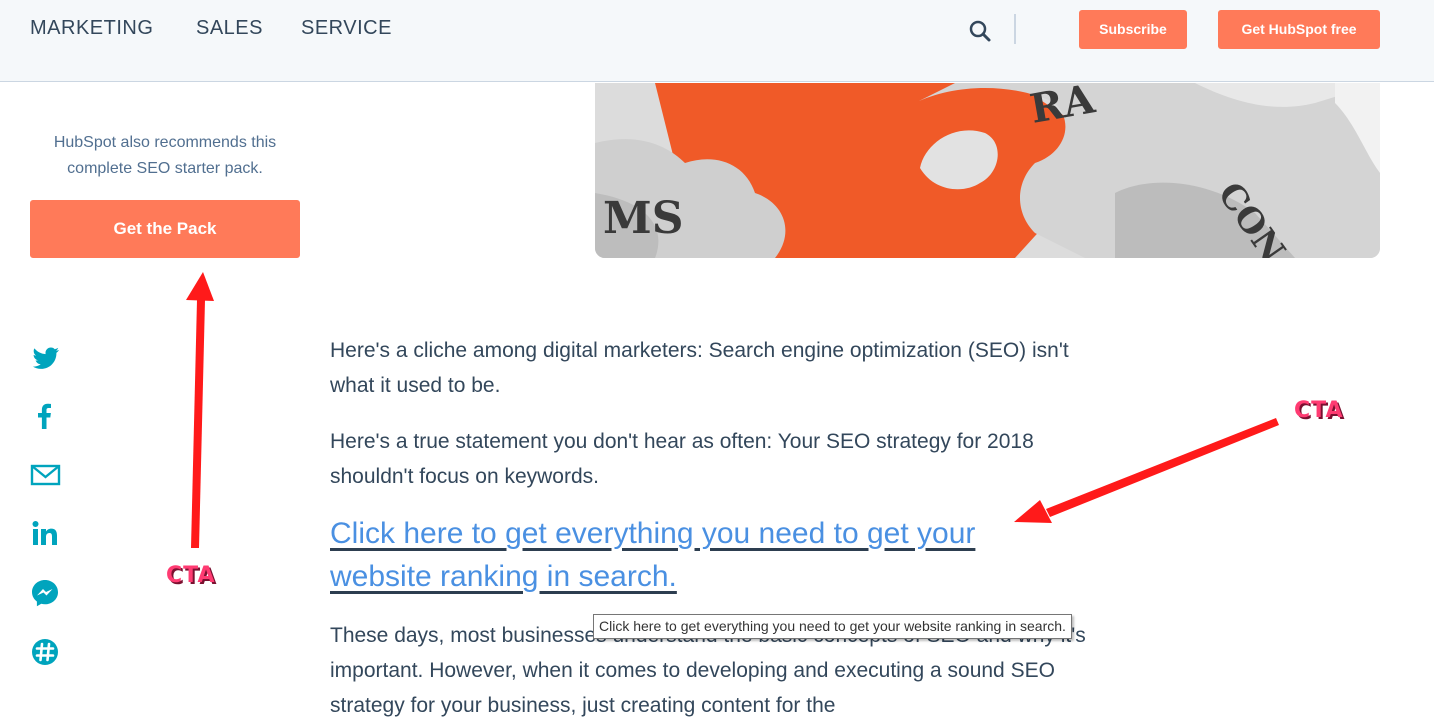  Describe the element at coordinates (165, 229) in the screenshot. I see `get-the-pack-button: Get the Pack` at that location.